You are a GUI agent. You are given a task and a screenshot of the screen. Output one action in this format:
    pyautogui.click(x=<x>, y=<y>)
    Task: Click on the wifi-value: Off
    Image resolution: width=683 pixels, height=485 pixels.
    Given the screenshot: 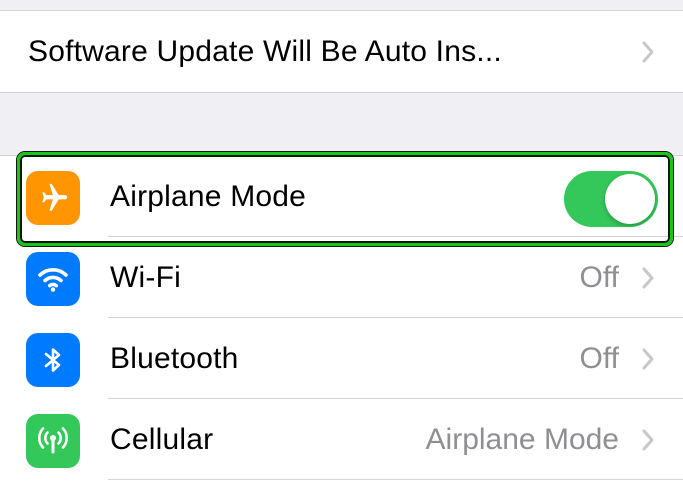 What is the action you would take?
    pyautogui.click(x=599, y=277)
    